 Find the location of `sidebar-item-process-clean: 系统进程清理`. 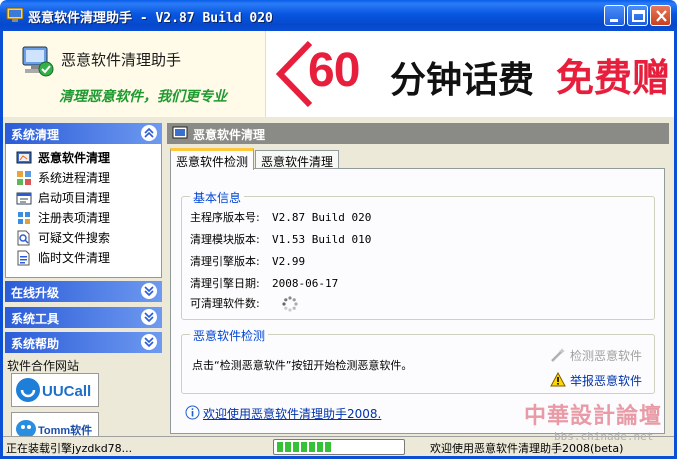

sidebar-item-process-clean: 系统进程清理 is located at coordinates (63, 178).